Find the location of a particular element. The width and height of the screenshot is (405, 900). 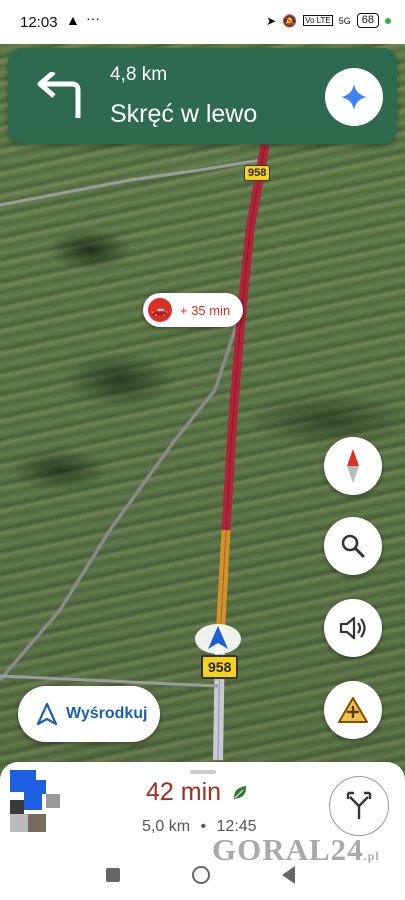

sparkle-icon is located at coordinates (354, 97).